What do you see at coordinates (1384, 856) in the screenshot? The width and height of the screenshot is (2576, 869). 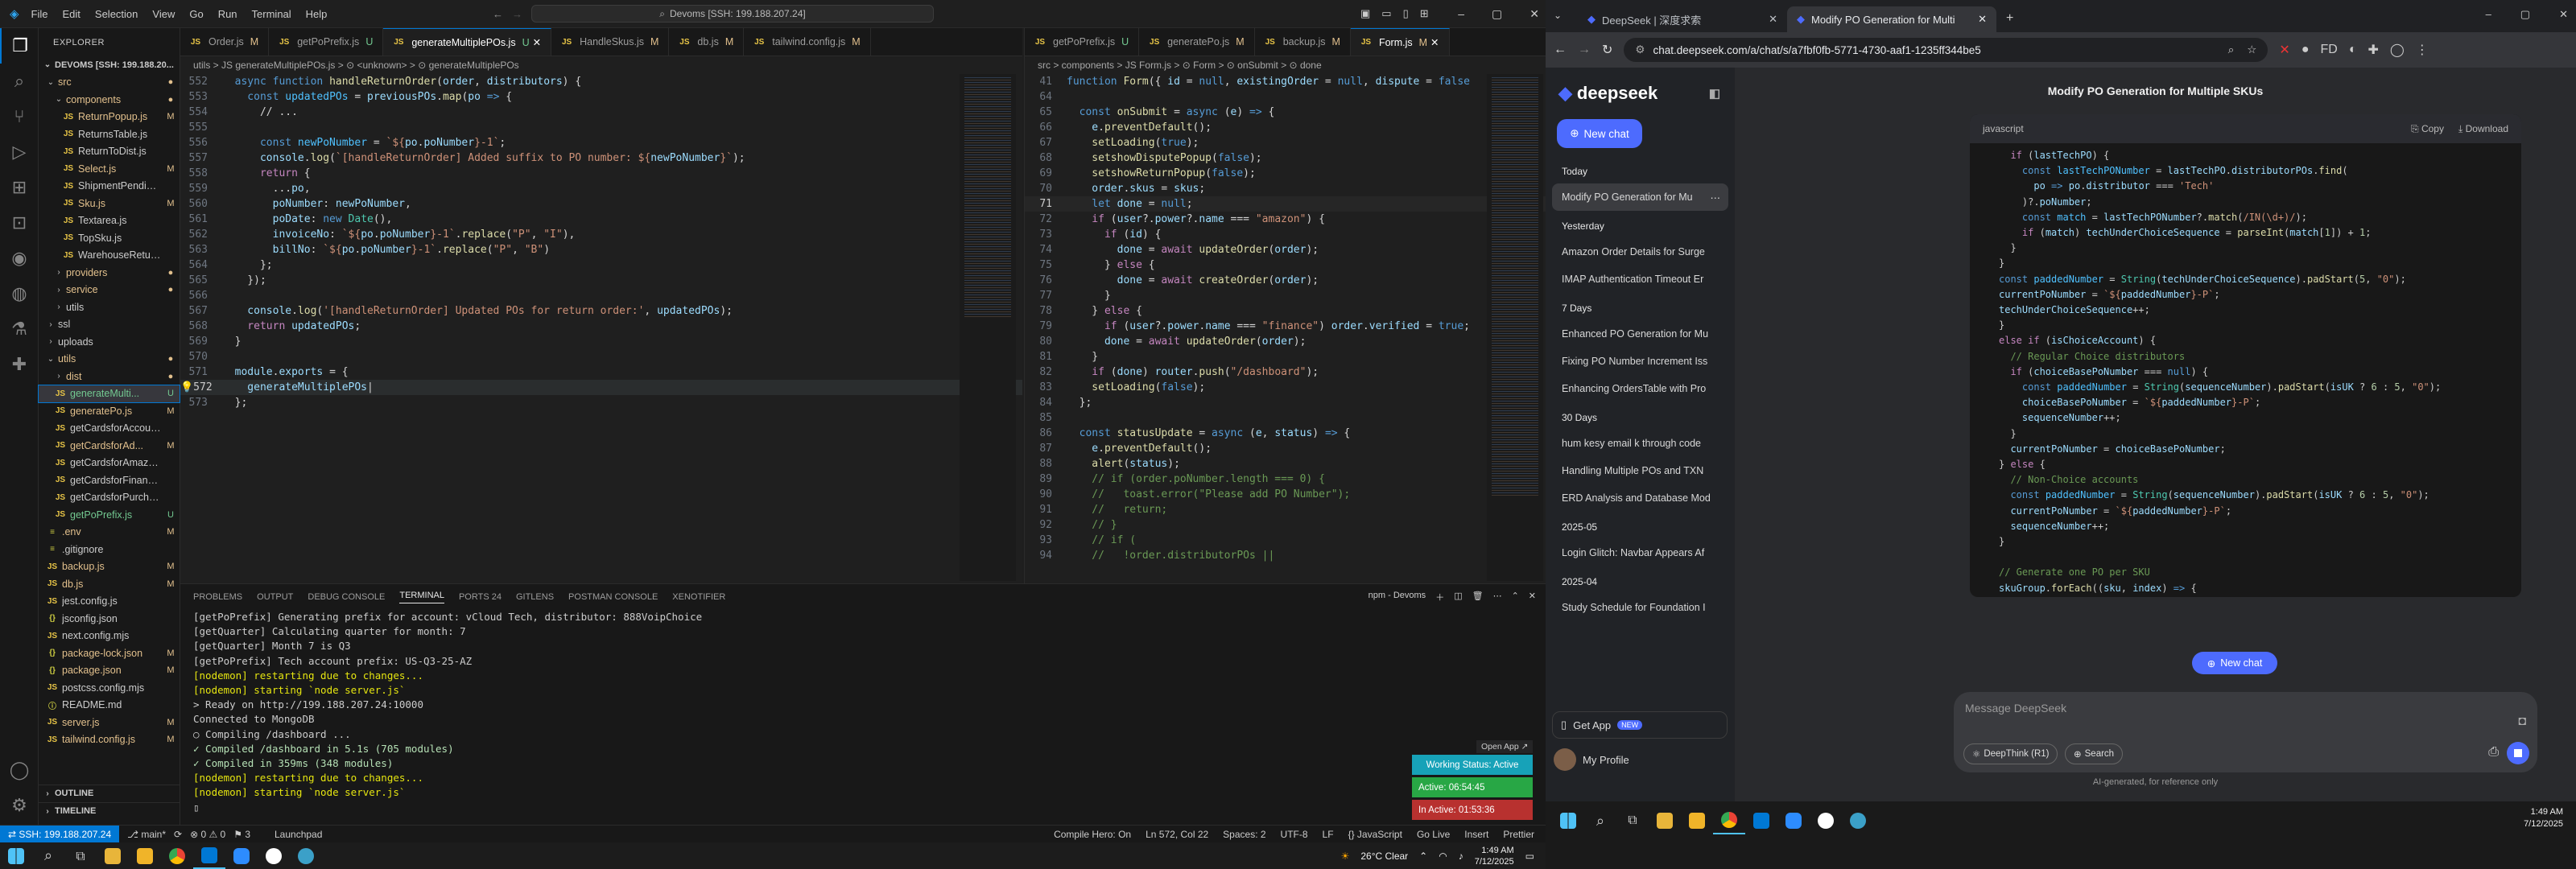 I see `weather-label: 26°C Clear` at bounding box center [1384, 856].